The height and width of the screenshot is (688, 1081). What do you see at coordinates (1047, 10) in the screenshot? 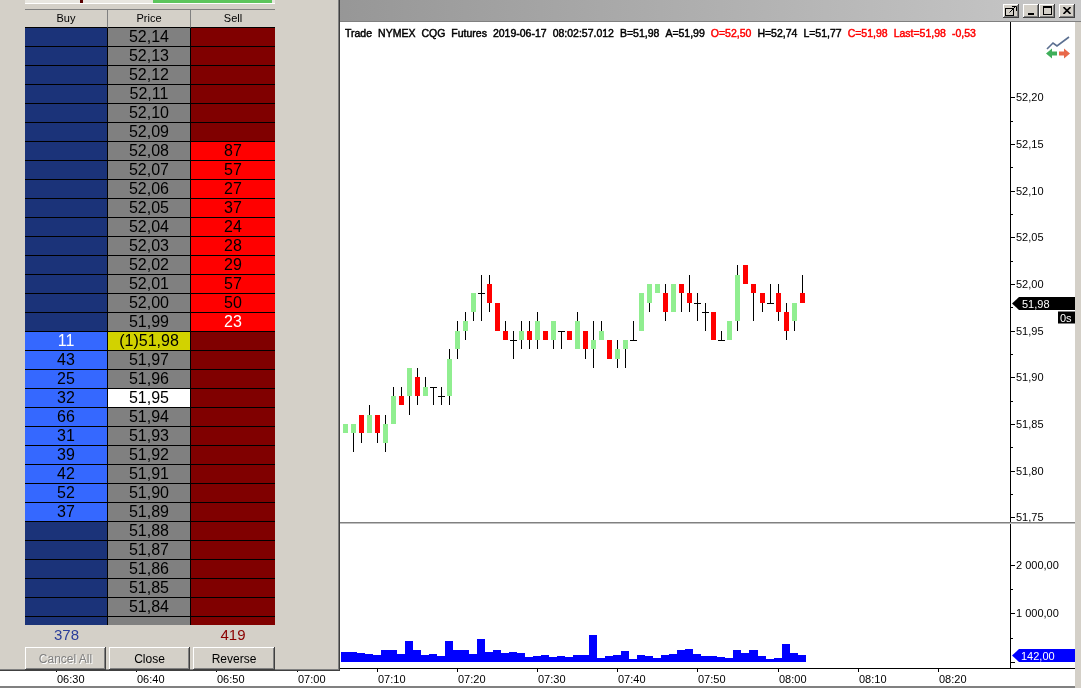
I see `maximize-button` at bounding box center [1047, 10].